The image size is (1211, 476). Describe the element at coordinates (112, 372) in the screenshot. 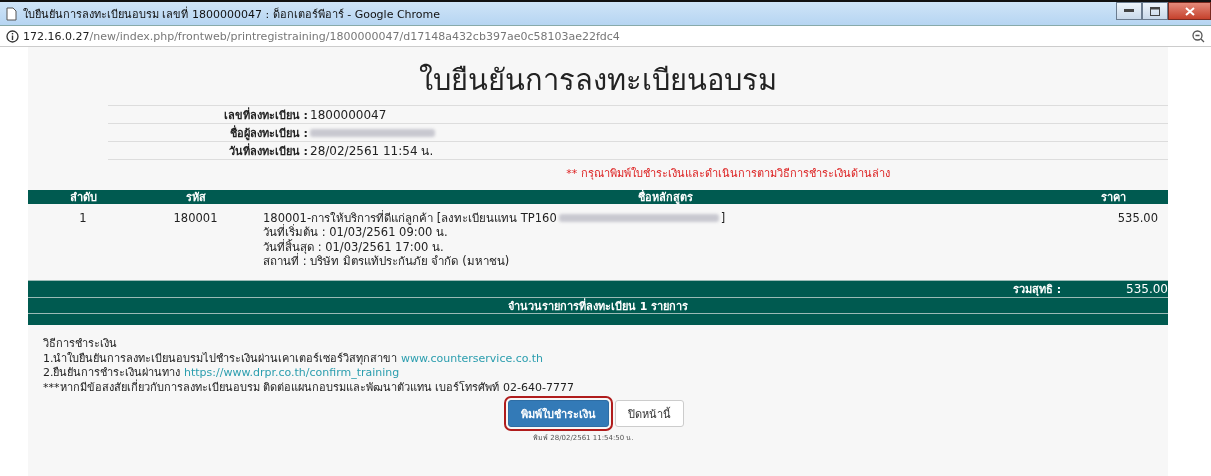

I see `payment-step: 2.ยืนยันการชำระเงินผ่านทาง` at that location.